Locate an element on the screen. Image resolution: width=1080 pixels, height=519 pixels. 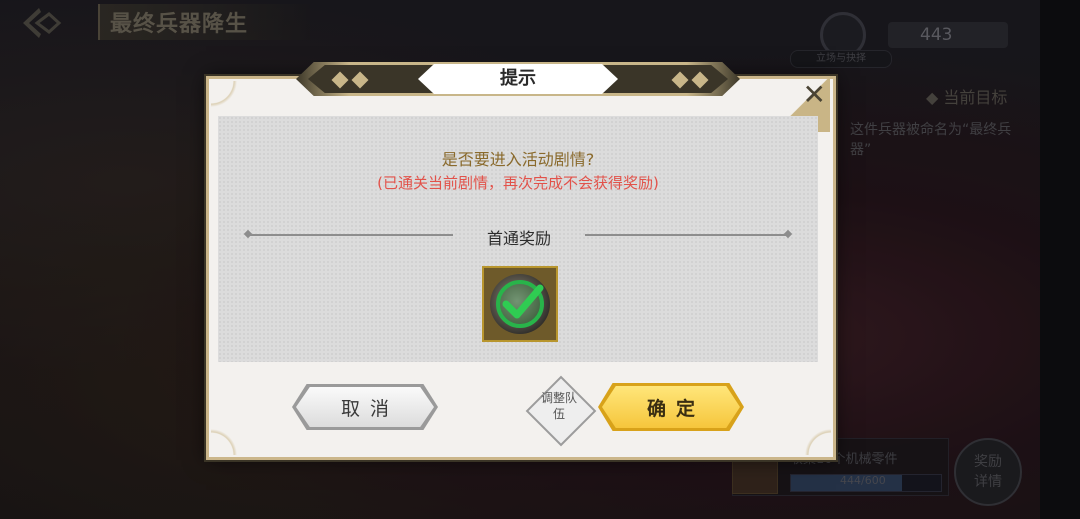
divider-left is located at coordinates (350, 235).